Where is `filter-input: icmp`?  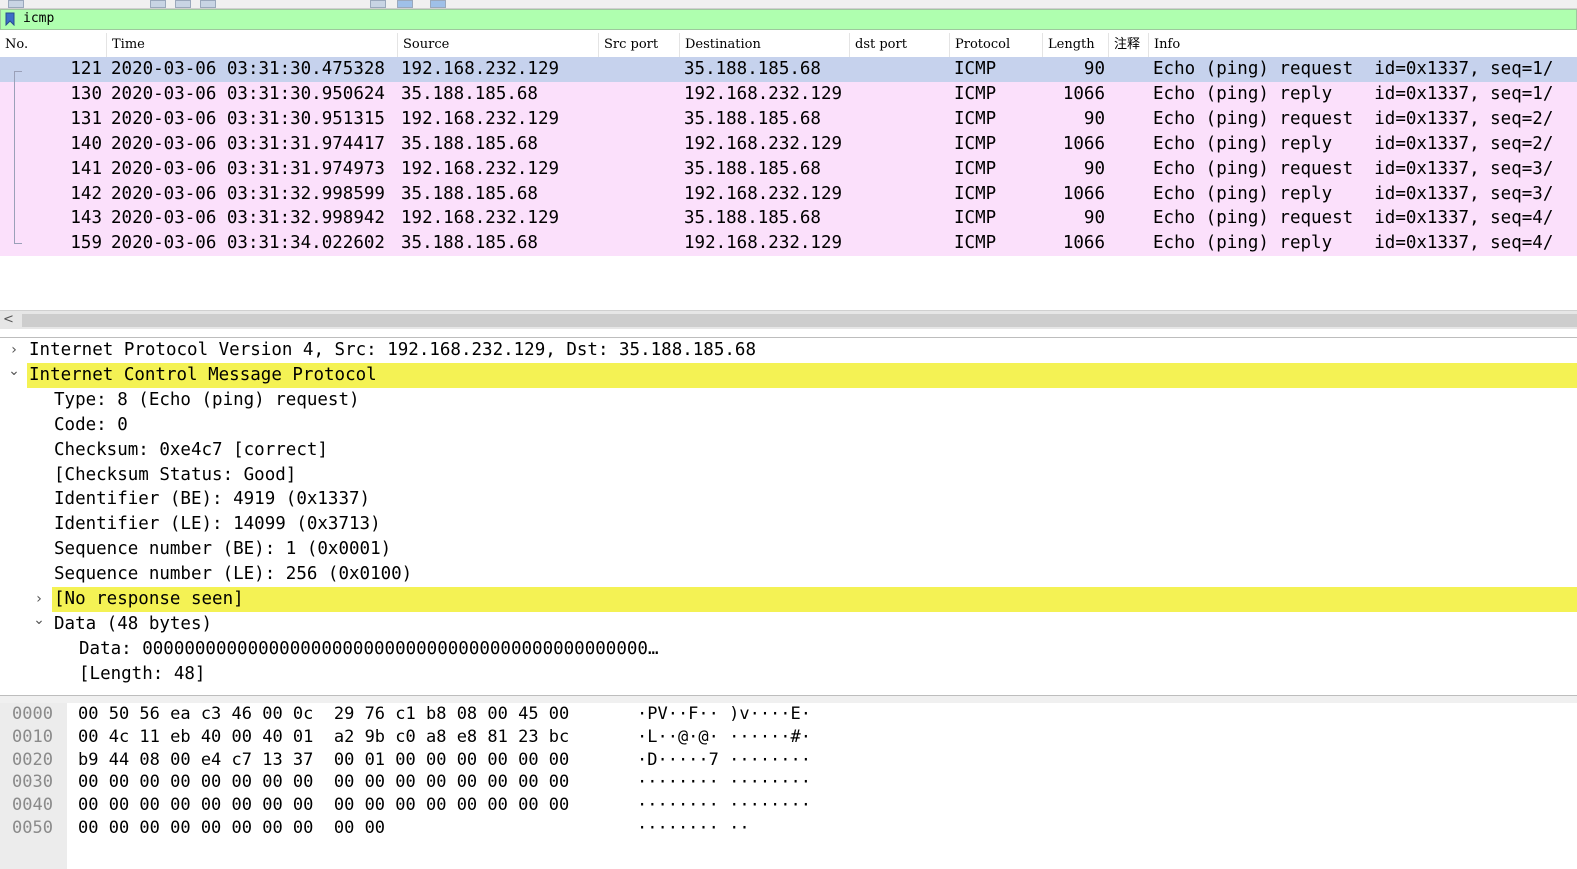
filter-input: icmp is located at coordinates (38, 18).